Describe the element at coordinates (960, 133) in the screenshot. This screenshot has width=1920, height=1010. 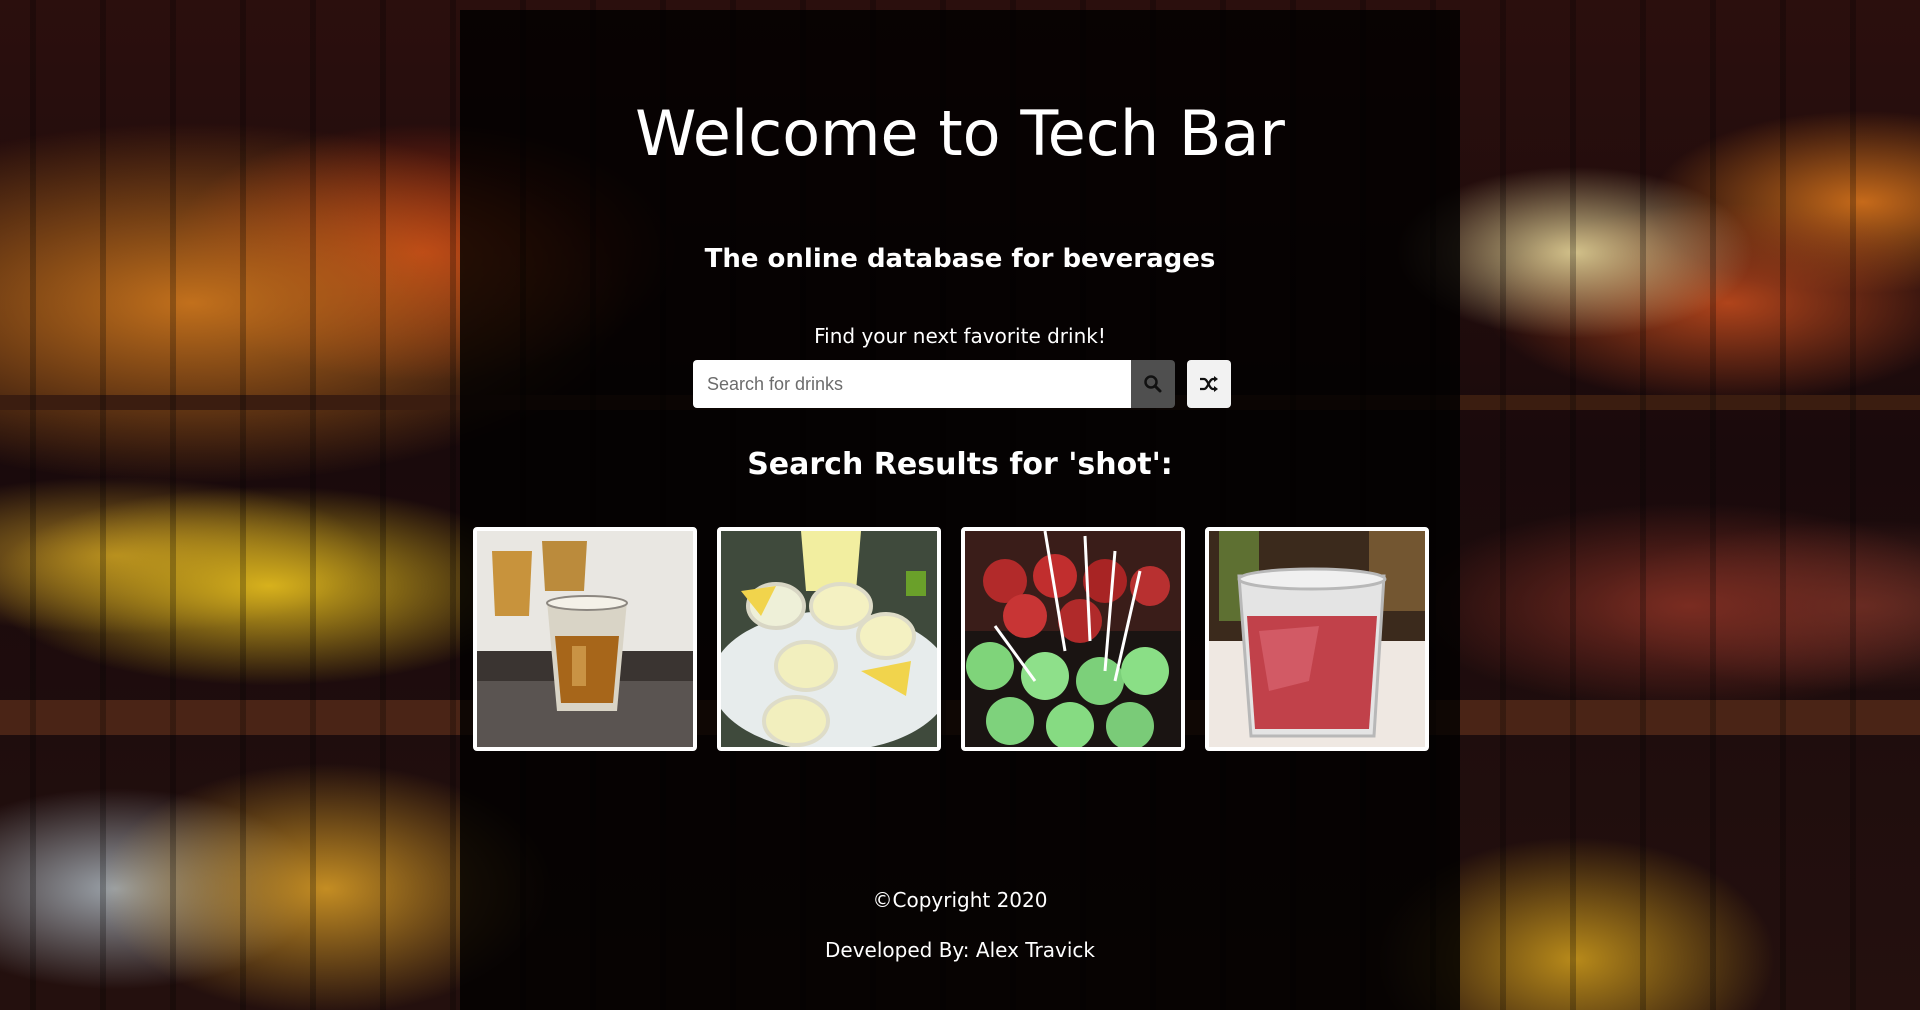
I see `page-title: Welcome to Tech Bar` at that location.